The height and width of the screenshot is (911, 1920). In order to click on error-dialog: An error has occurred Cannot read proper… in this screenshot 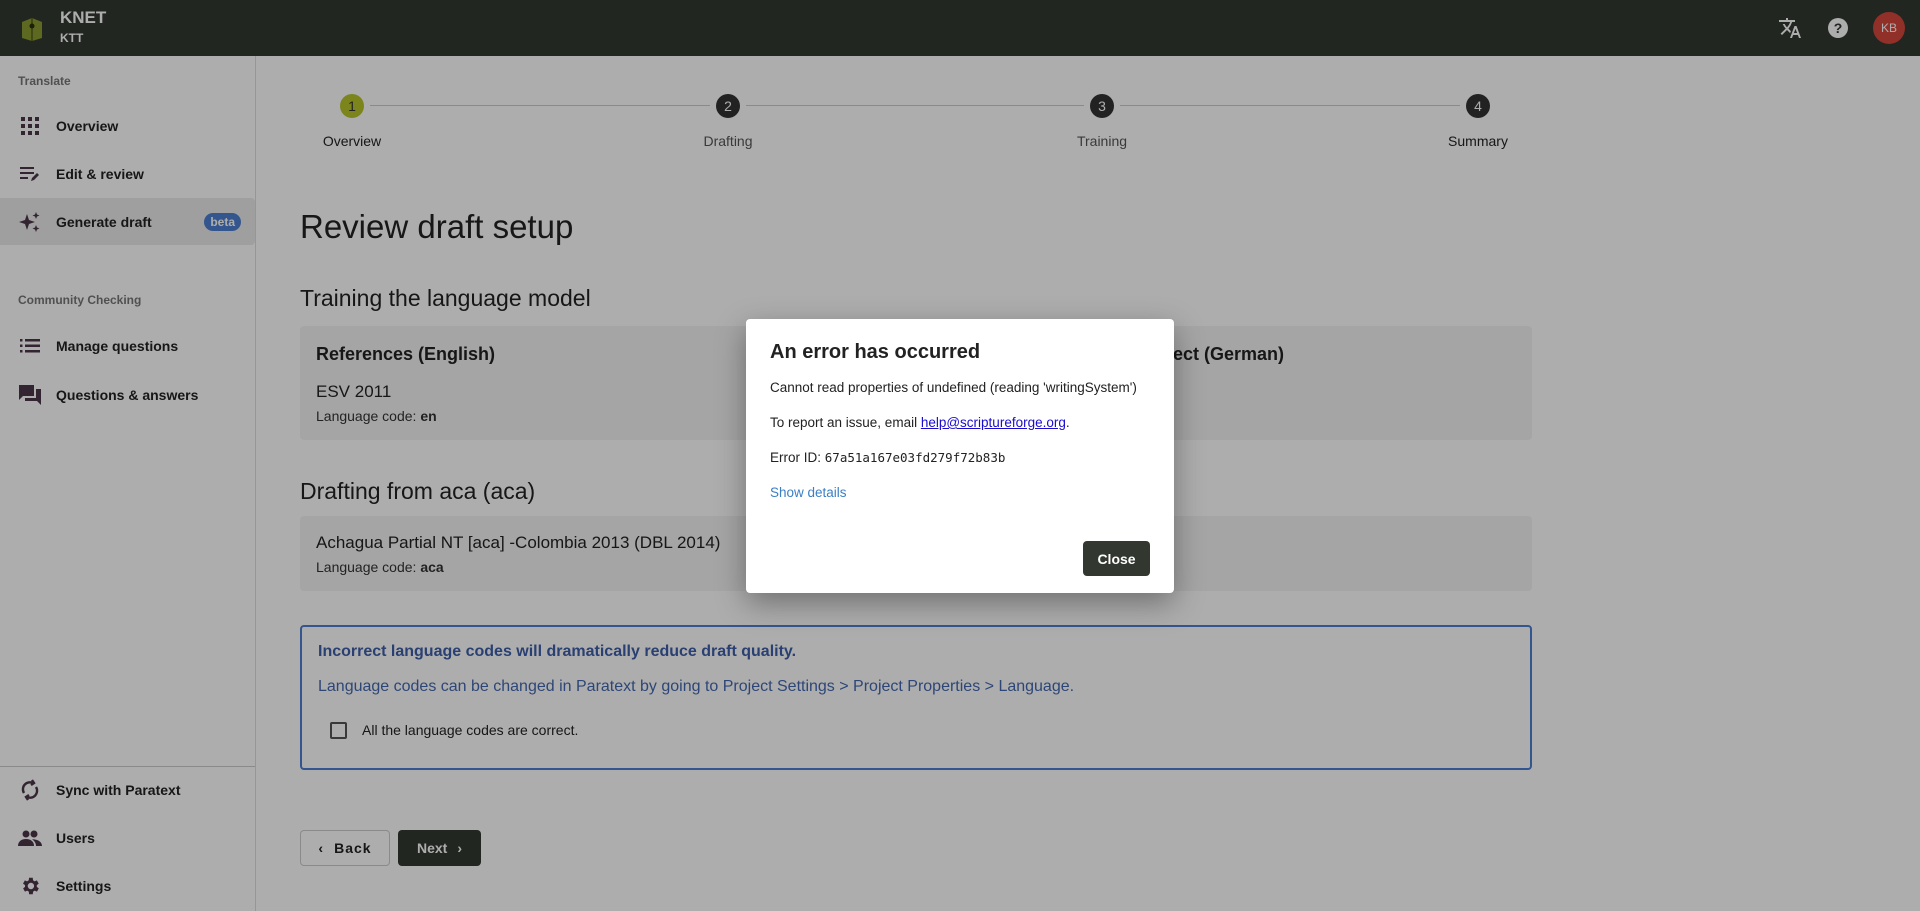, I will do `click(960, 456)`.